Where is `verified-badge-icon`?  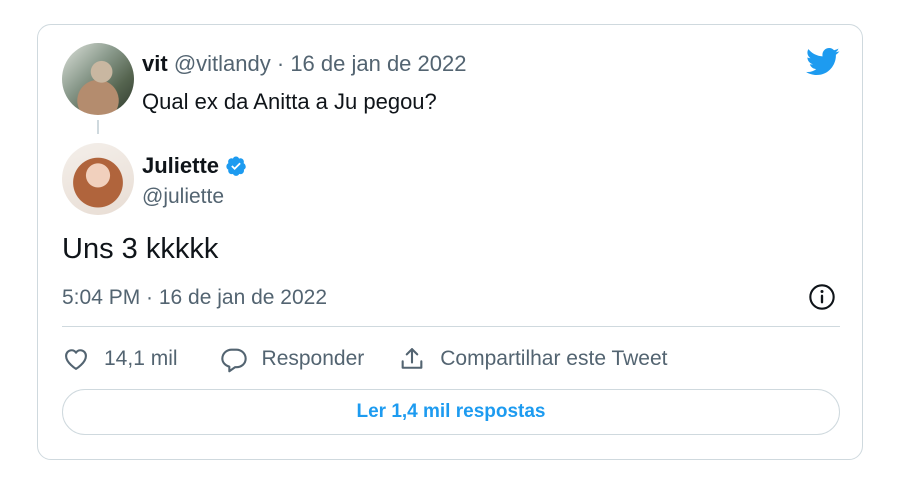
verified-badge-icon is located at coordinates (236, 166).